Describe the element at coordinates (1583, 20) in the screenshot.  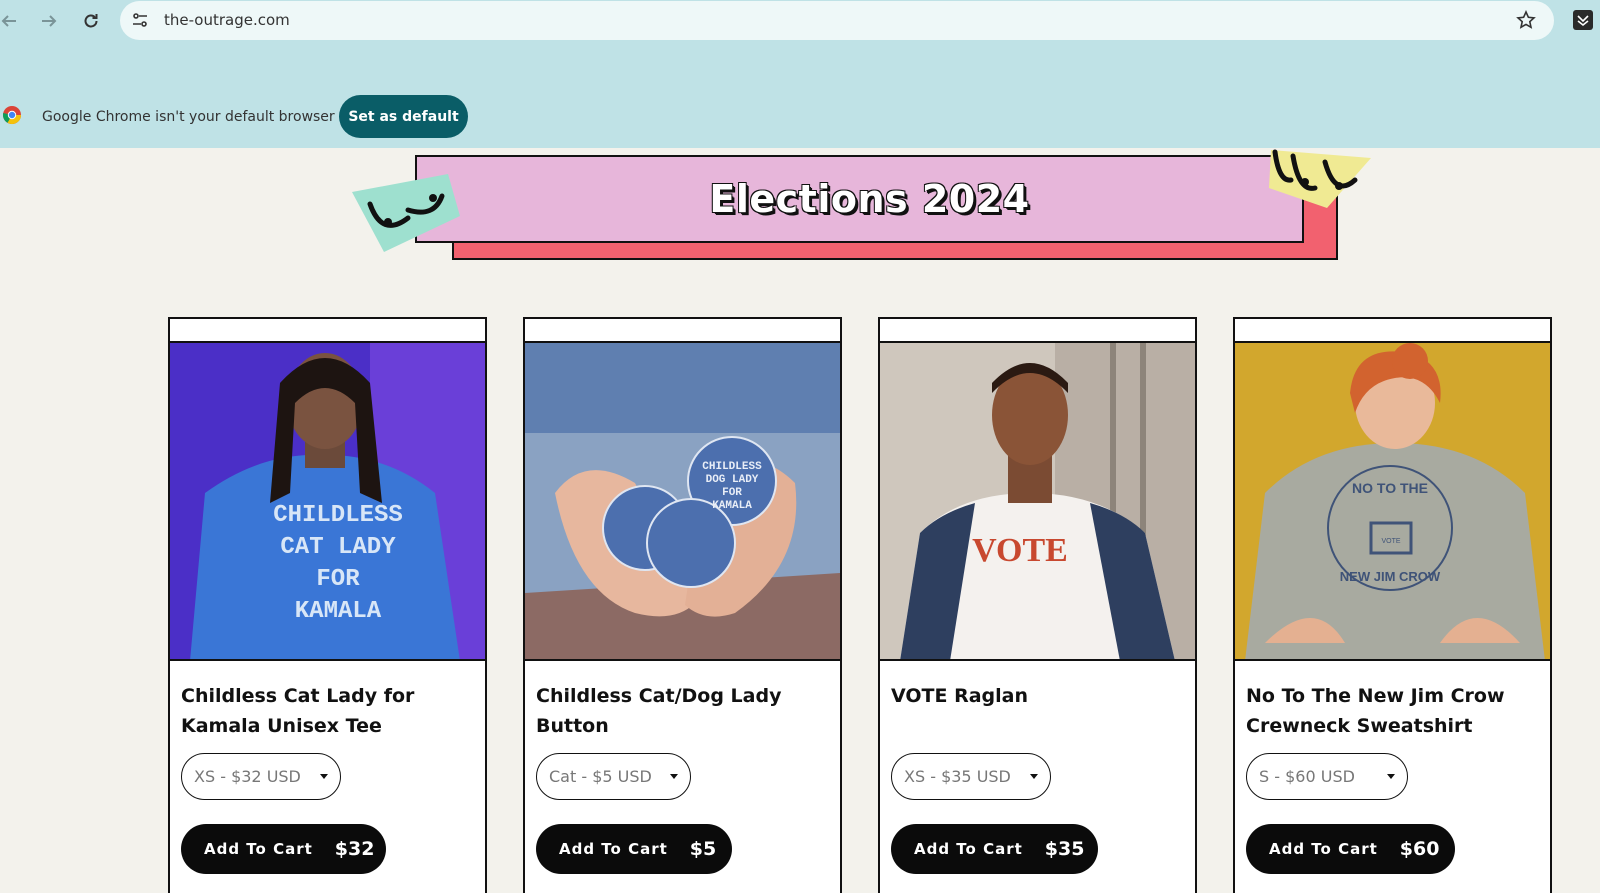
I see `extension-icon` at that location.